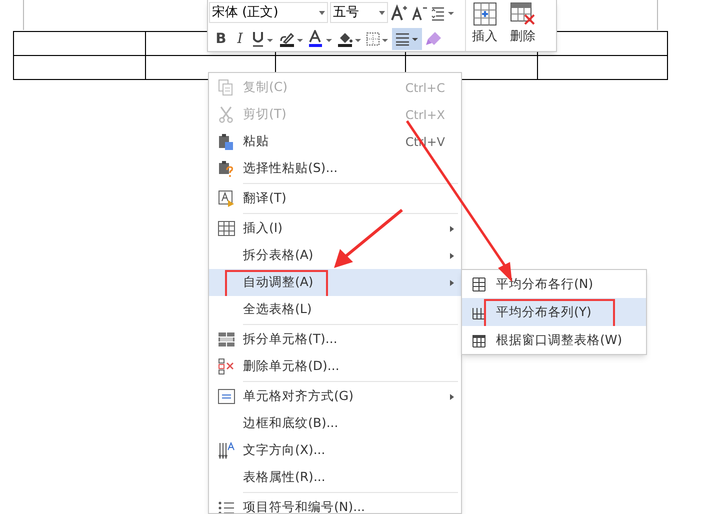 The image size is (717, 514). What do you see at coordinates (425, 115) in the screenshot?
I see `shortcut-text: Ctrl+X` at bounding box center [425, 115].